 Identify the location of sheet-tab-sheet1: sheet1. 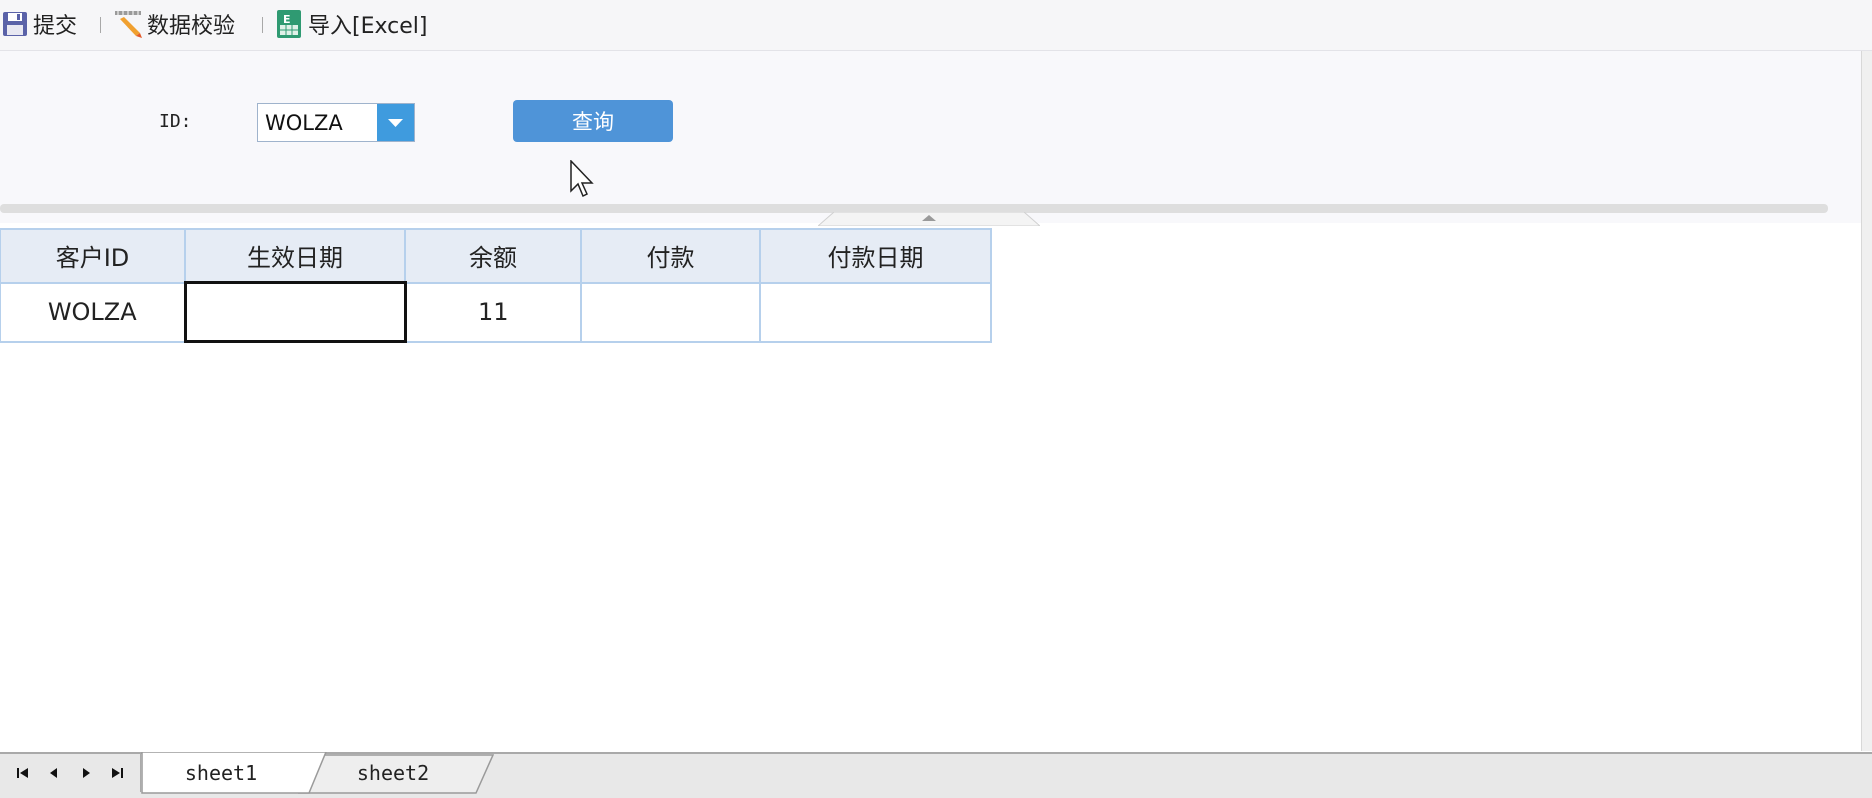
(221, 773).